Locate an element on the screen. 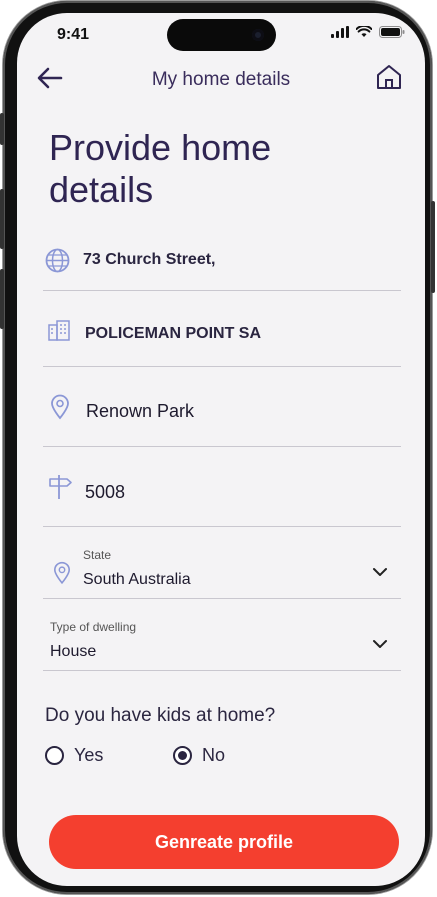 This screenshot has height=897, width=437. kids-option-no-label: No is located at coordinates (214, 755).